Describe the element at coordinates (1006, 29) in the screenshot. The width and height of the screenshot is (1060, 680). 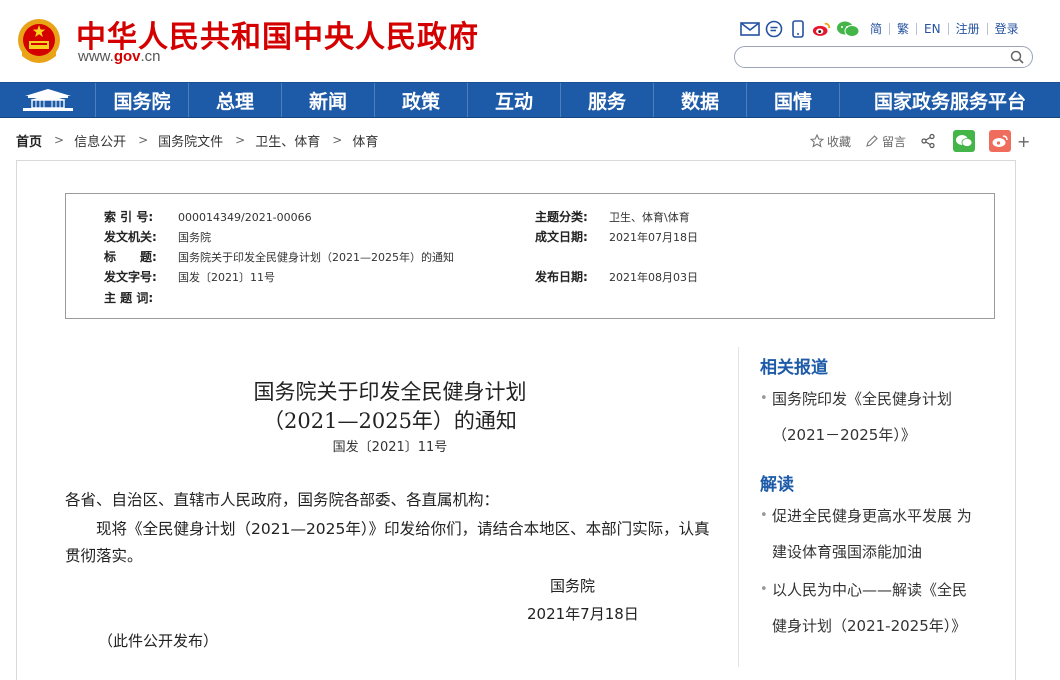
I see `login-link: 登录` at that location.